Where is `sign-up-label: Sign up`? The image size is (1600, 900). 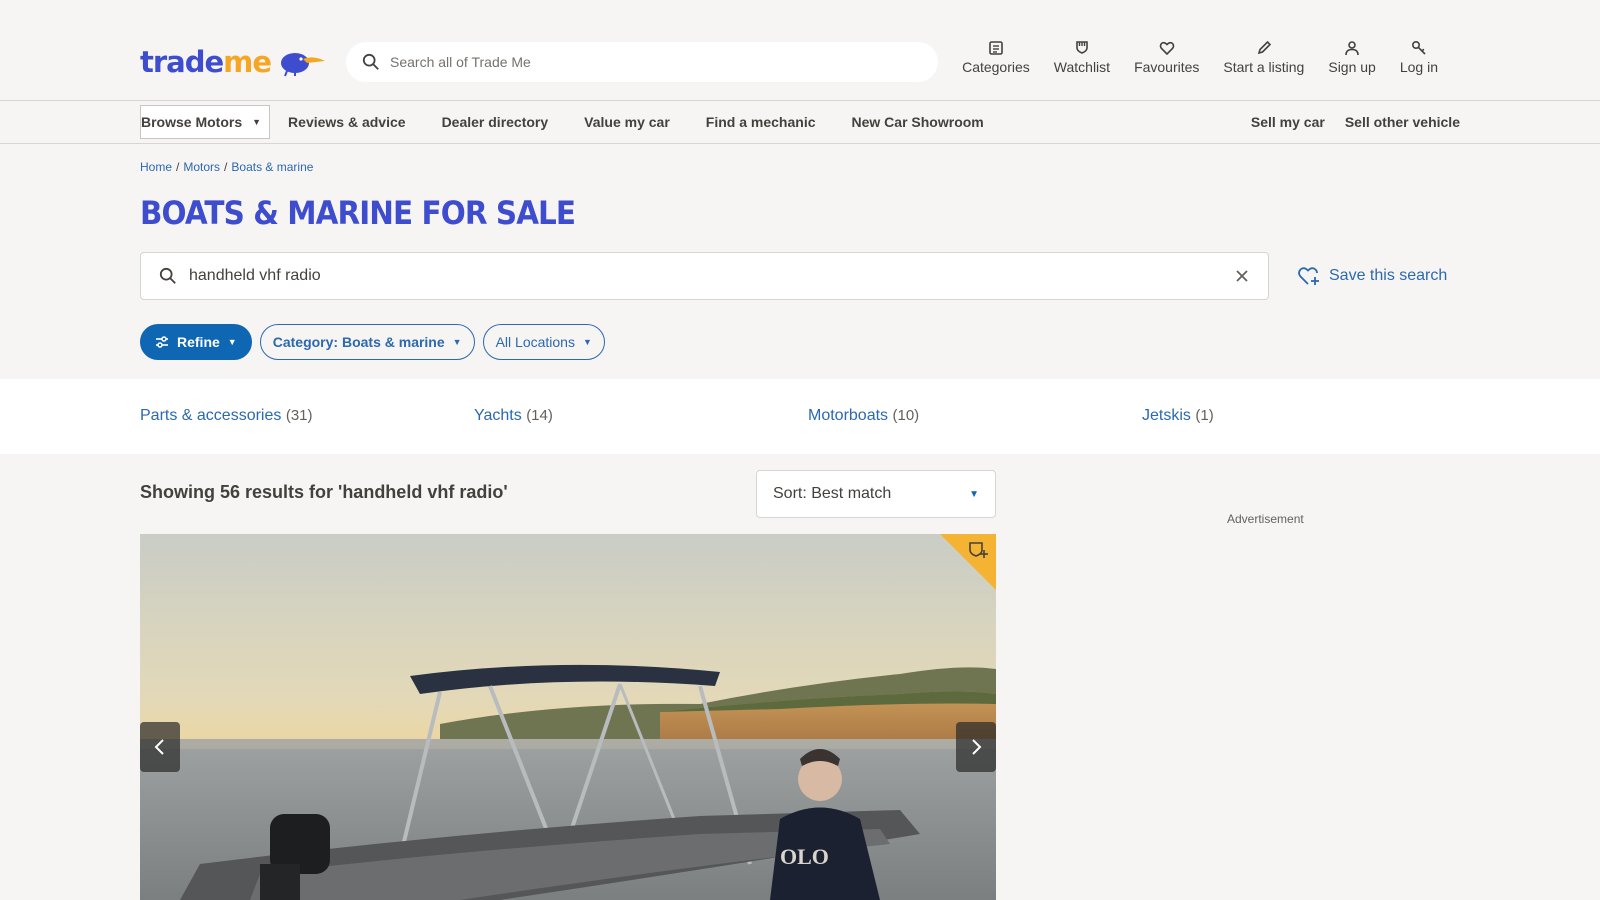 sign-up-label: Sign up is located at coordinates (1352, 67).